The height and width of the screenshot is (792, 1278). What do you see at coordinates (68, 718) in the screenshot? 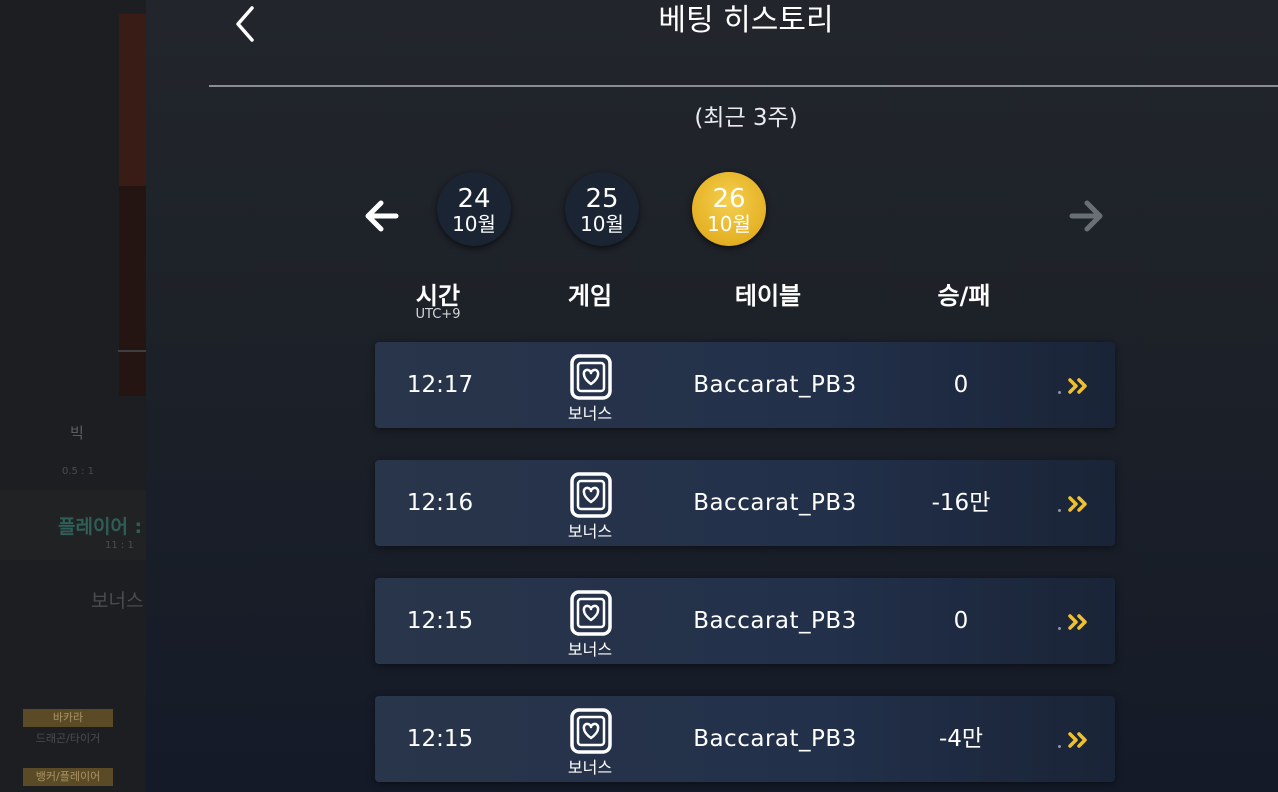
I see `background-badge-baccarat: 바카라` at bounding box center [68, 718].